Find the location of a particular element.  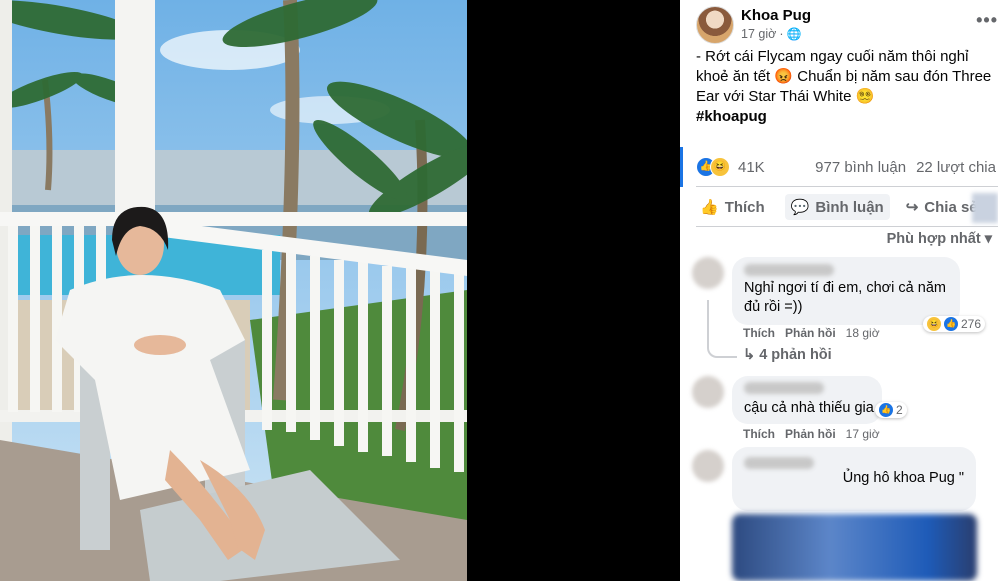

comment-meta: Thích Phản hồi 17 giờ is located at coordinates (811, 434).